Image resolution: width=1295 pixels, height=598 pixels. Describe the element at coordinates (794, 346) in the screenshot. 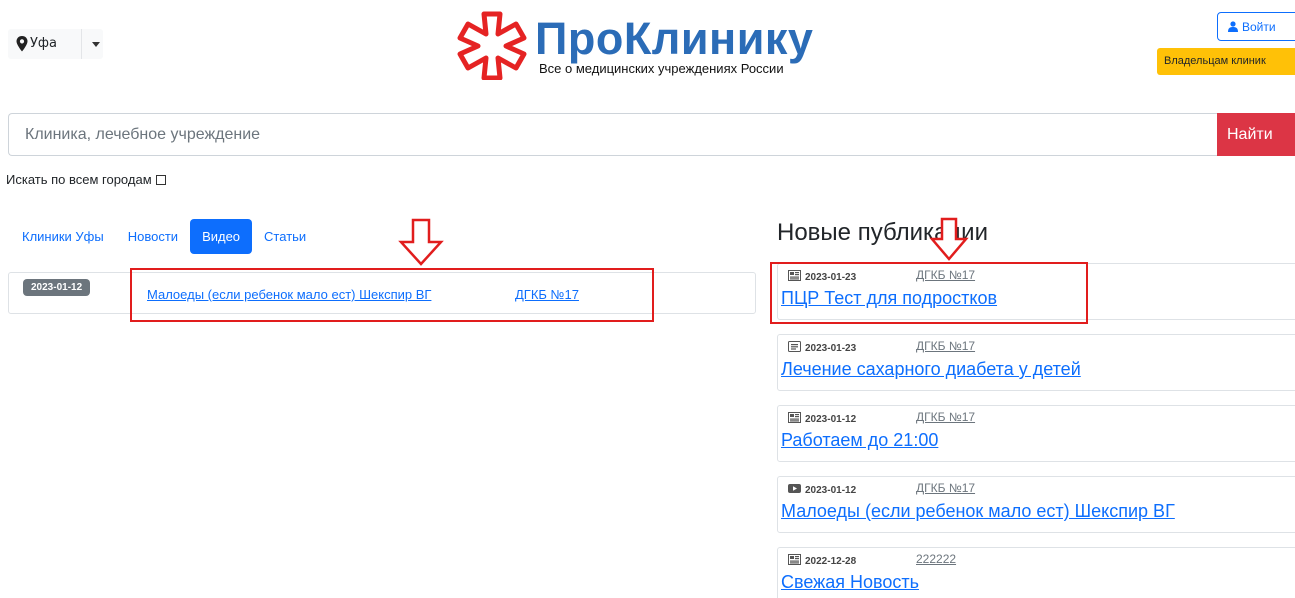

I see `article-icon` at that location.